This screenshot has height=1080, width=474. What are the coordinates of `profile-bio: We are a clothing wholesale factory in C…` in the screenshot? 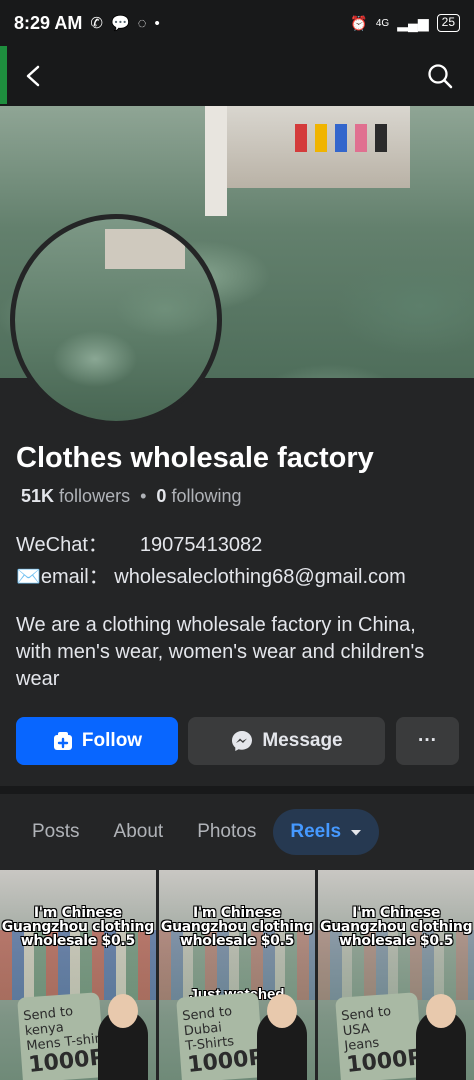 It's located at (220, 652).